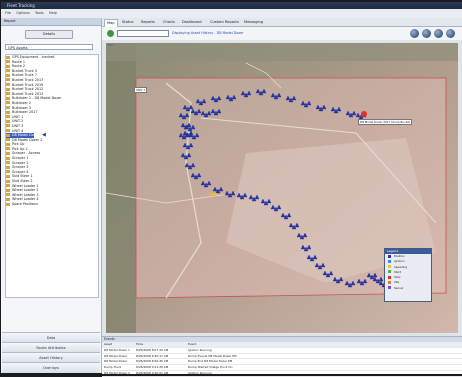 The image size is (462, 377). What do you see at coordinates (111, 23) in the screenshot?
I see `tab-map: Map` at bounding box center [111, 23].